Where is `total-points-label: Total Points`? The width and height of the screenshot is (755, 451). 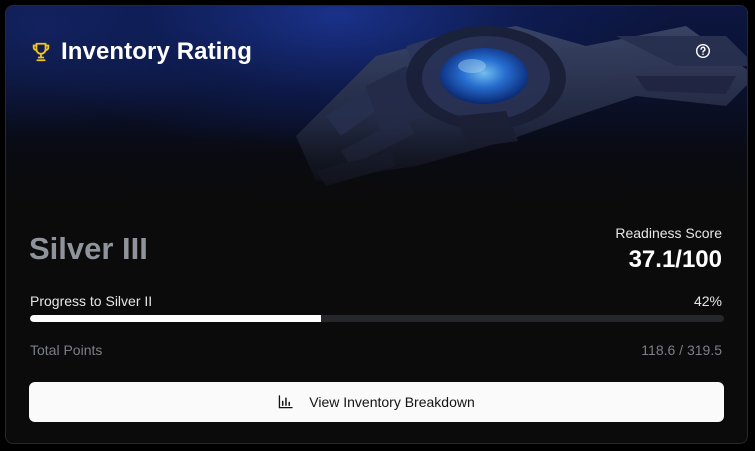
total-points-label: Total Points is located at coordinates (66, 350).